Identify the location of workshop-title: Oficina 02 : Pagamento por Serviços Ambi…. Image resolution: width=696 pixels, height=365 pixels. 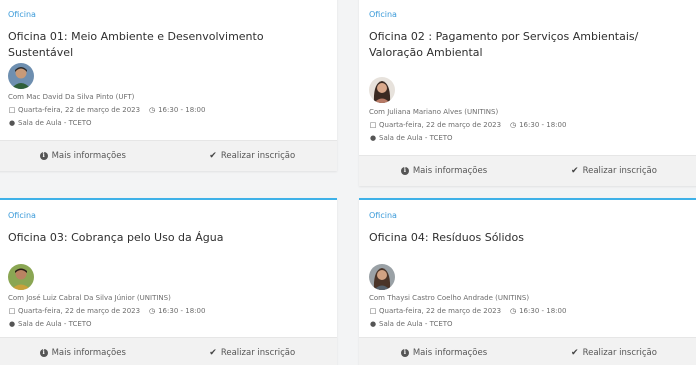
(529, 45).